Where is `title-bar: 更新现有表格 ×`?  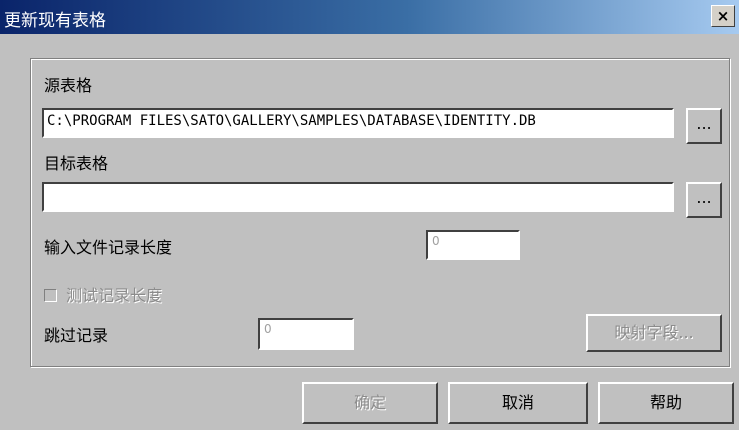
title-bar: 更新现有表格 × is located at coordinates (369, 17).